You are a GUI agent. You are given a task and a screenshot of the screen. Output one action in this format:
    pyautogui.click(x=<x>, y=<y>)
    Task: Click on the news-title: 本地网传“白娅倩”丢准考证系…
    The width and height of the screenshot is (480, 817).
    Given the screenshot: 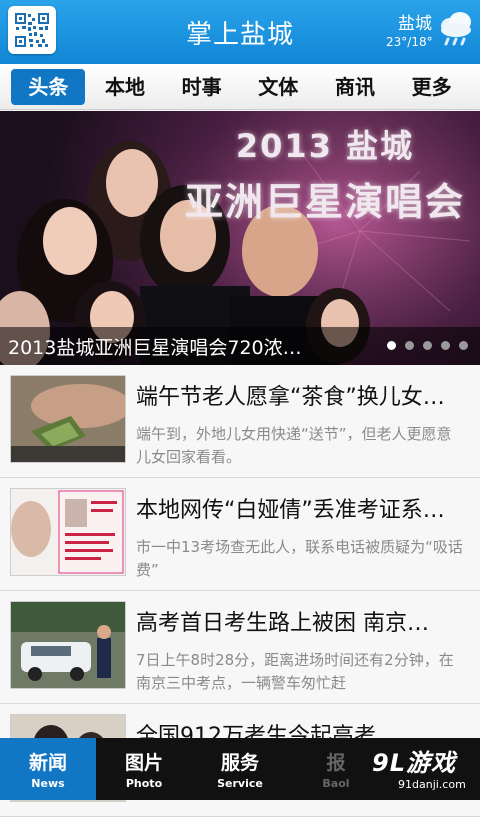 What is the action you would take?
    pyautogui.click(x=290, y=510)
    